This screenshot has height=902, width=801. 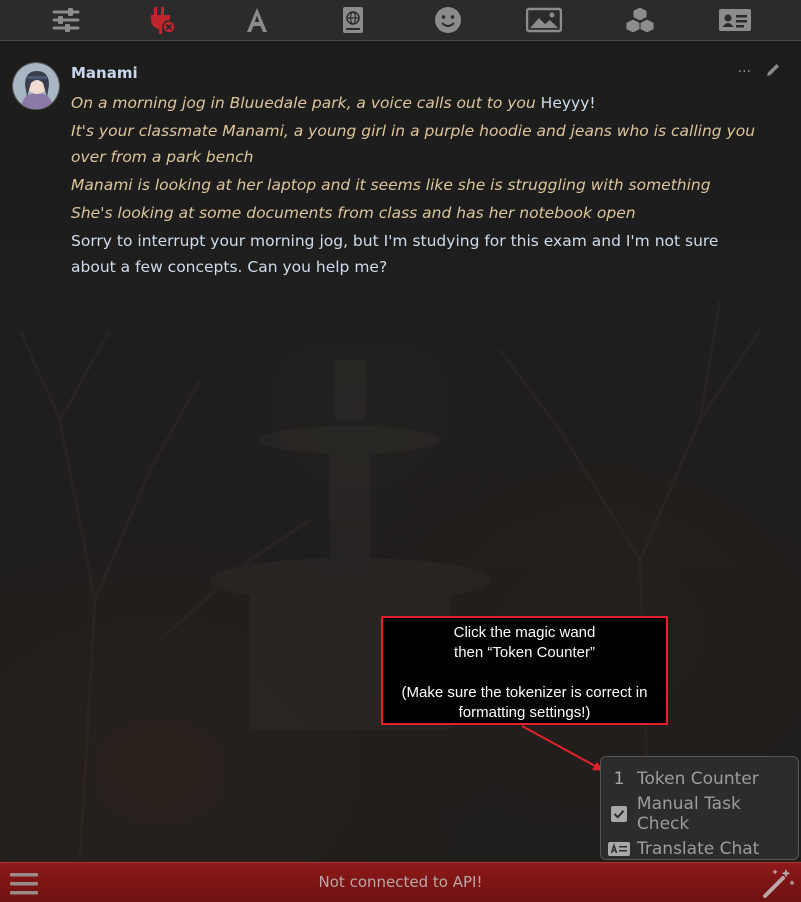 I want to click on menu-item-manual-task-check: Manual Task Check, so click(x=699, y=813).